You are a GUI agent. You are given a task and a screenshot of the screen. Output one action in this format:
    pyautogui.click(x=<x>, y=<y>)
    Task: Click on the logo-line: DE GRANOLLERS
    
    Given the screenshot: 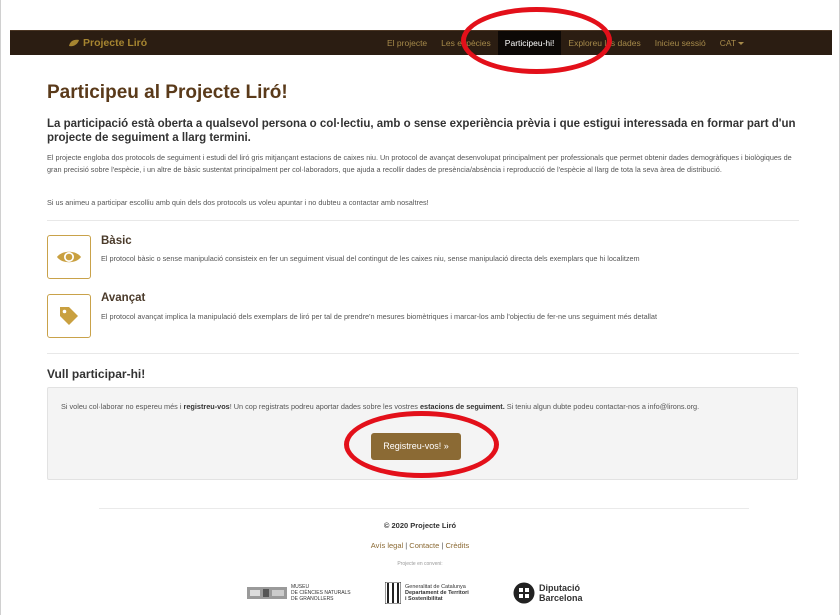 What is the action you would take?
    pyautogui.click(x=312, y=599)
    